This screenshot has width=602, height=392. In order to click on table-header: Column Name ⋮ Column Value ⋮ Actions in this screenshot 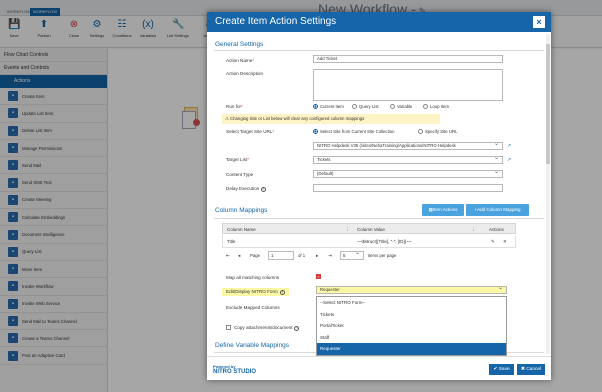, I will do `click(369, 228)`.